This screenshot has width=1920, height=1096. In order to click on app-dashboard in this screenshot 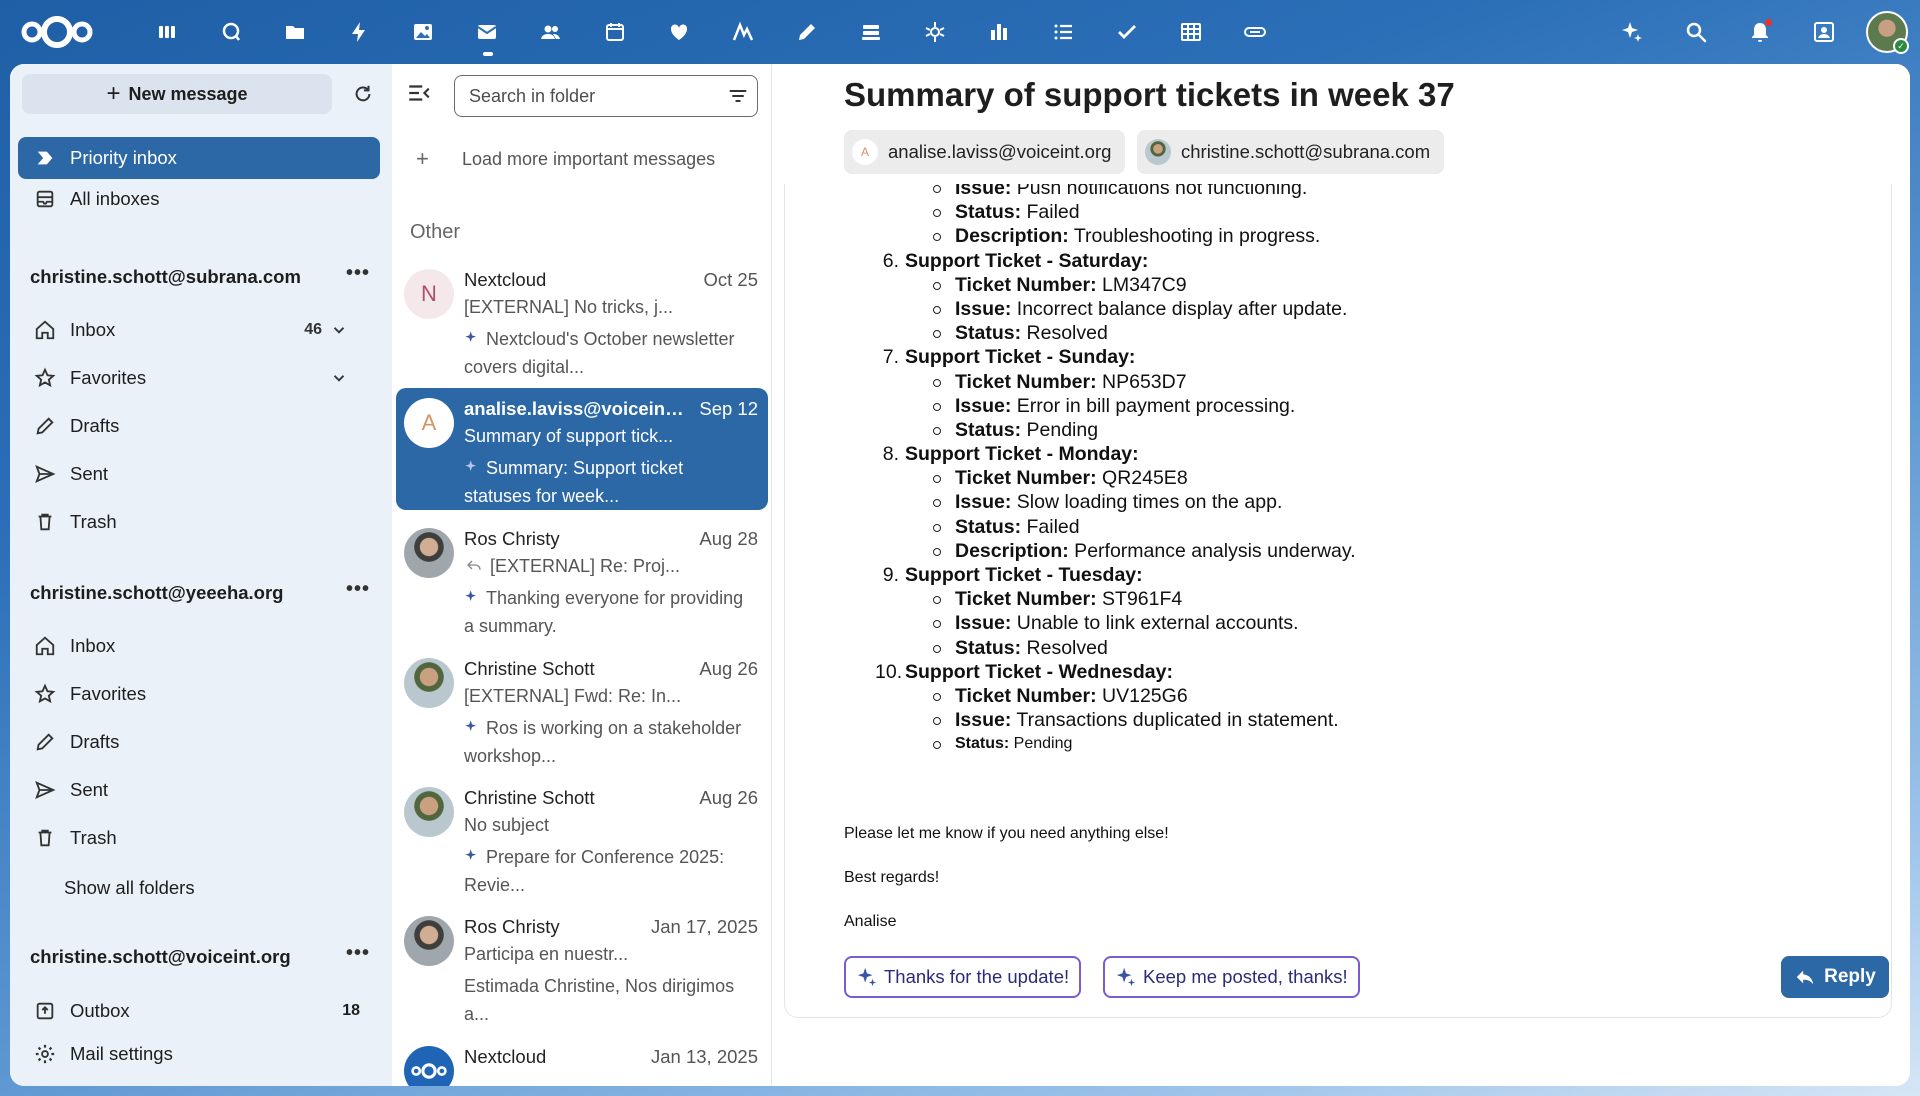, I will do `click(167, 32)`.